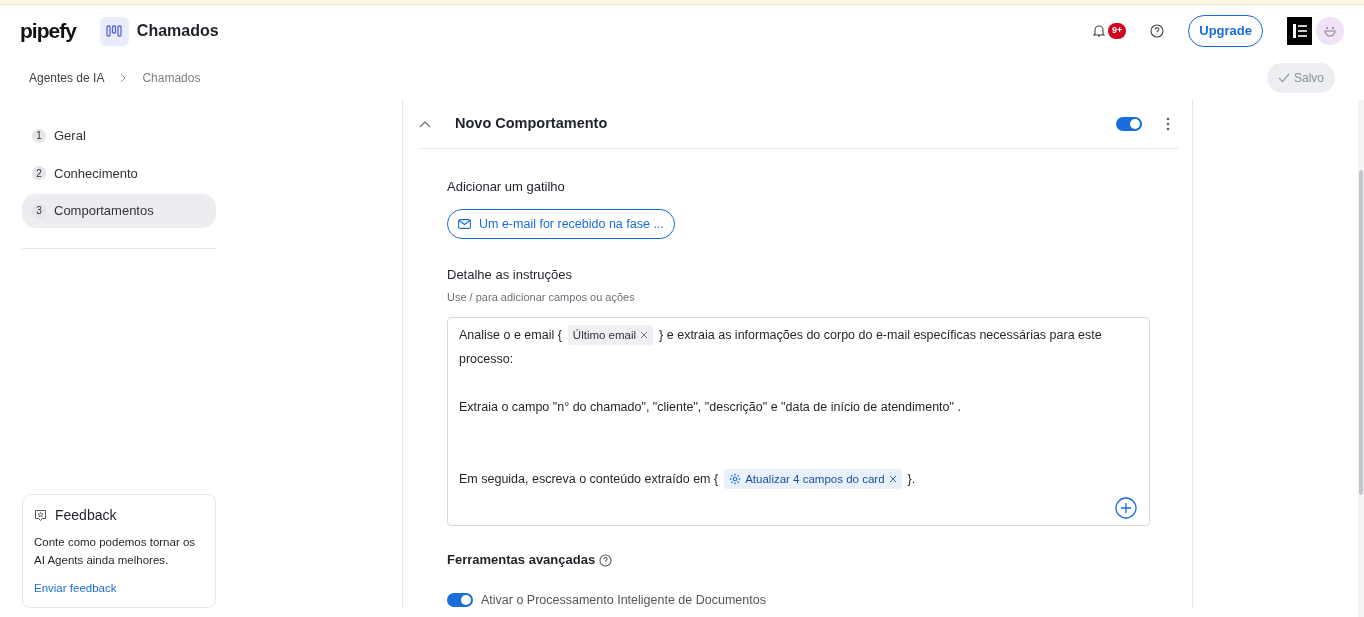 The width and height of the screenshot is (1364, 617). What do you see at coordinates (177, 31) in the screenshot?
I see `page-title: Chamados` at bounding box center [177, 31].